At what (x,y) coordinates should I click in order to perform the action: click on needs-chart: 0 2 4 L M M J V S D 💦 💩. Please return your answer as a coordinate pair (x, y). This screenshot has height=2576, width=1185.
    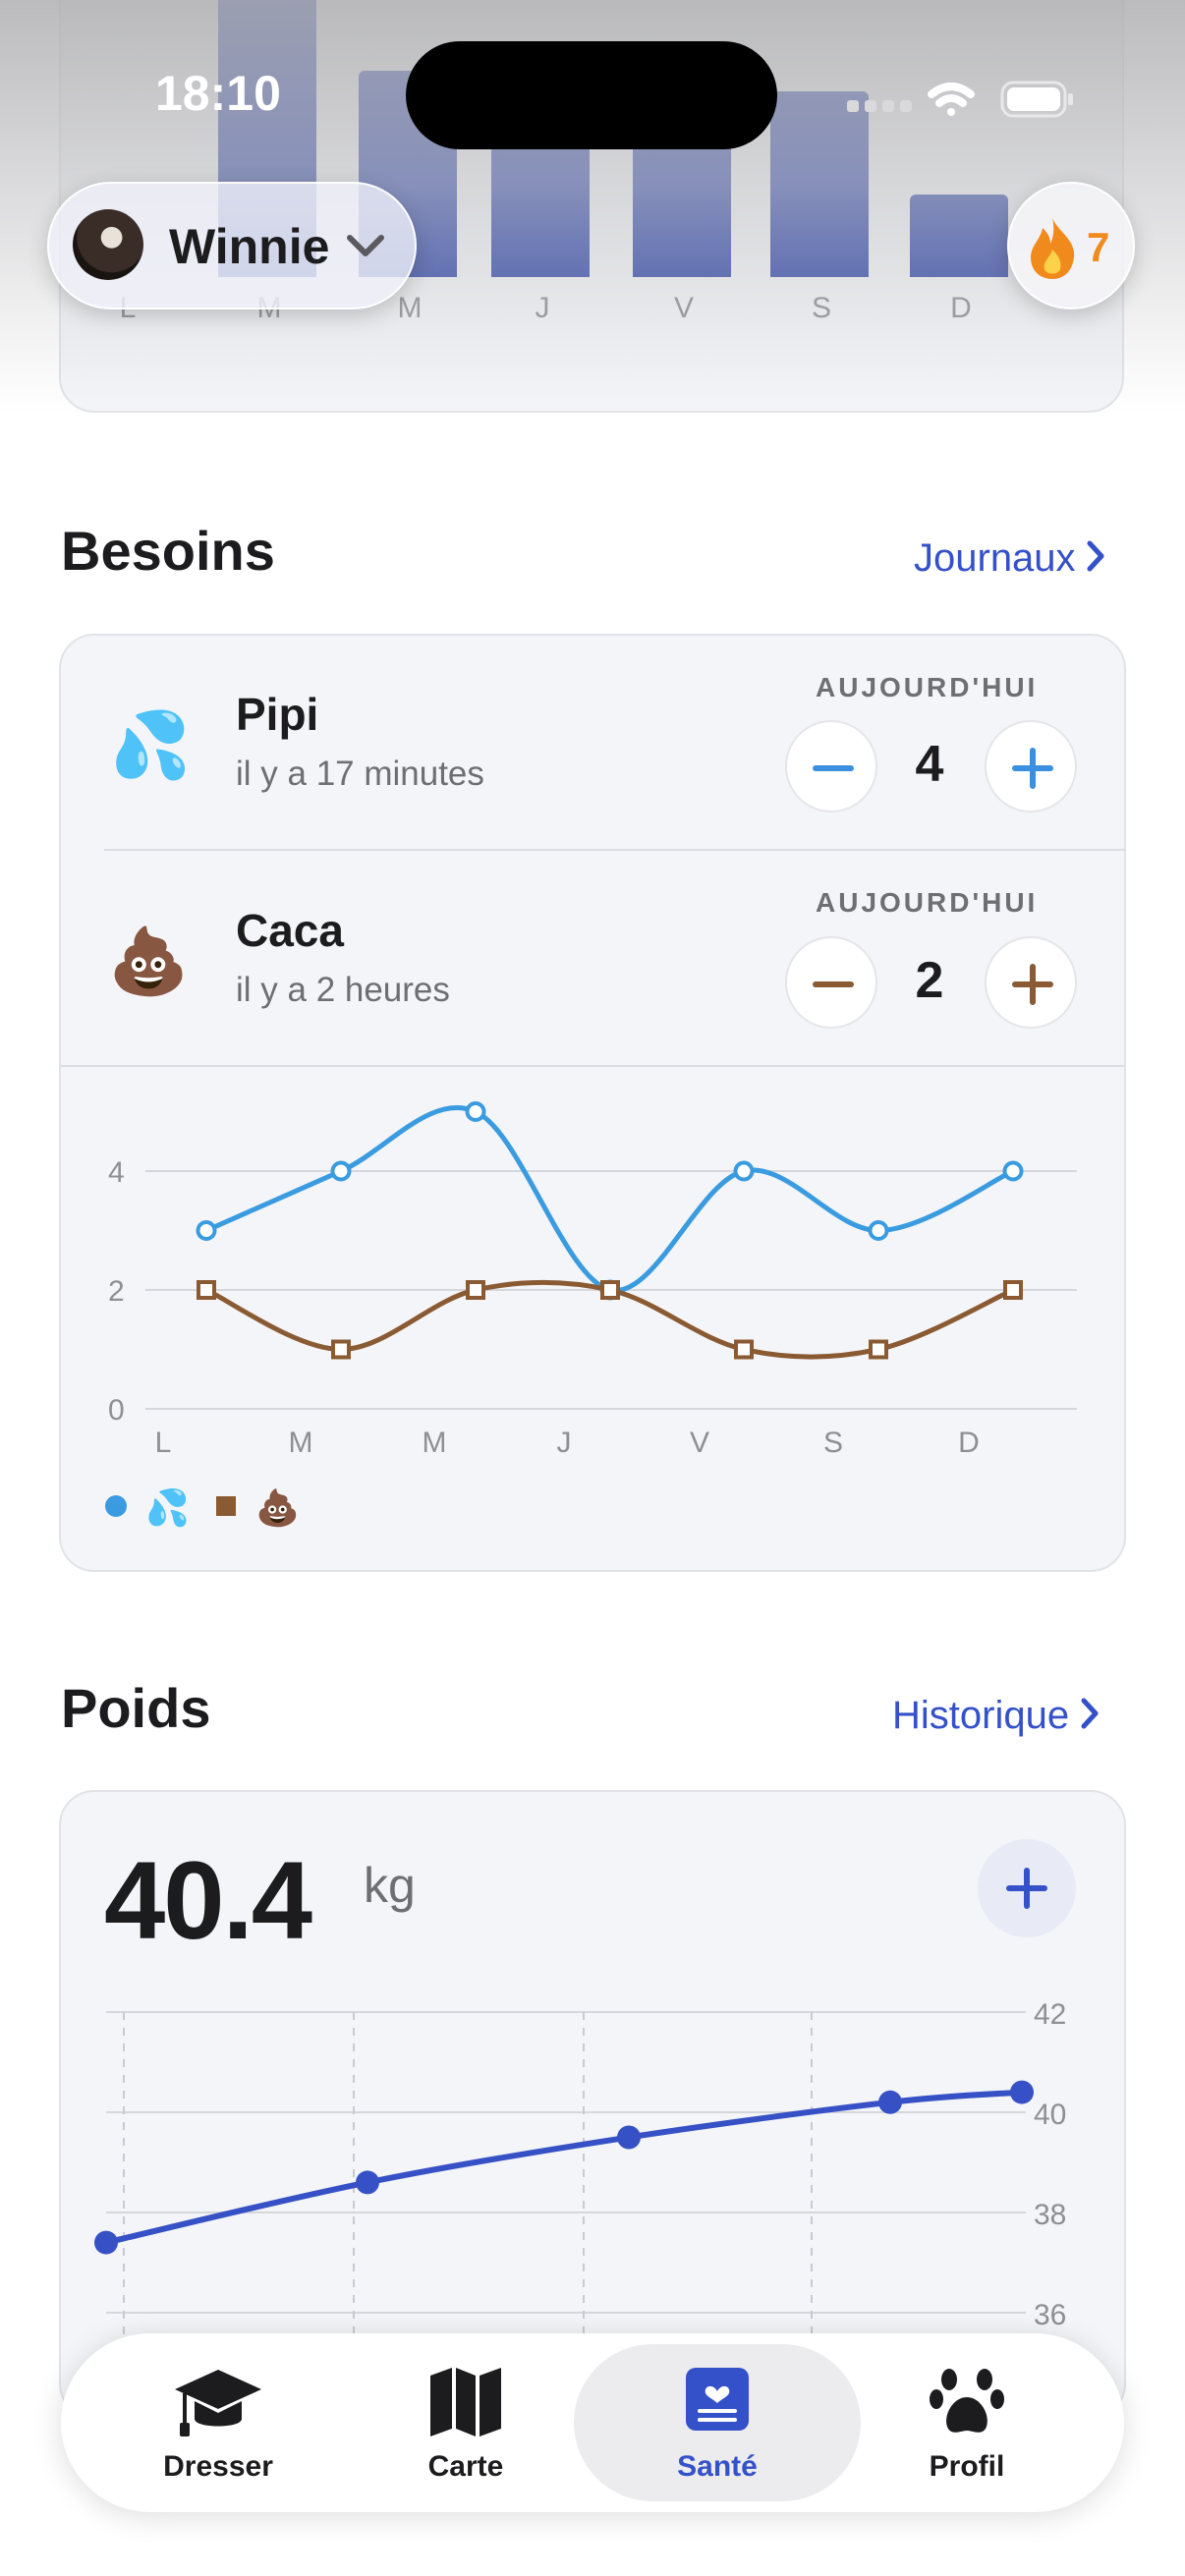
    Looking at the image, I should click on (591, 1315).